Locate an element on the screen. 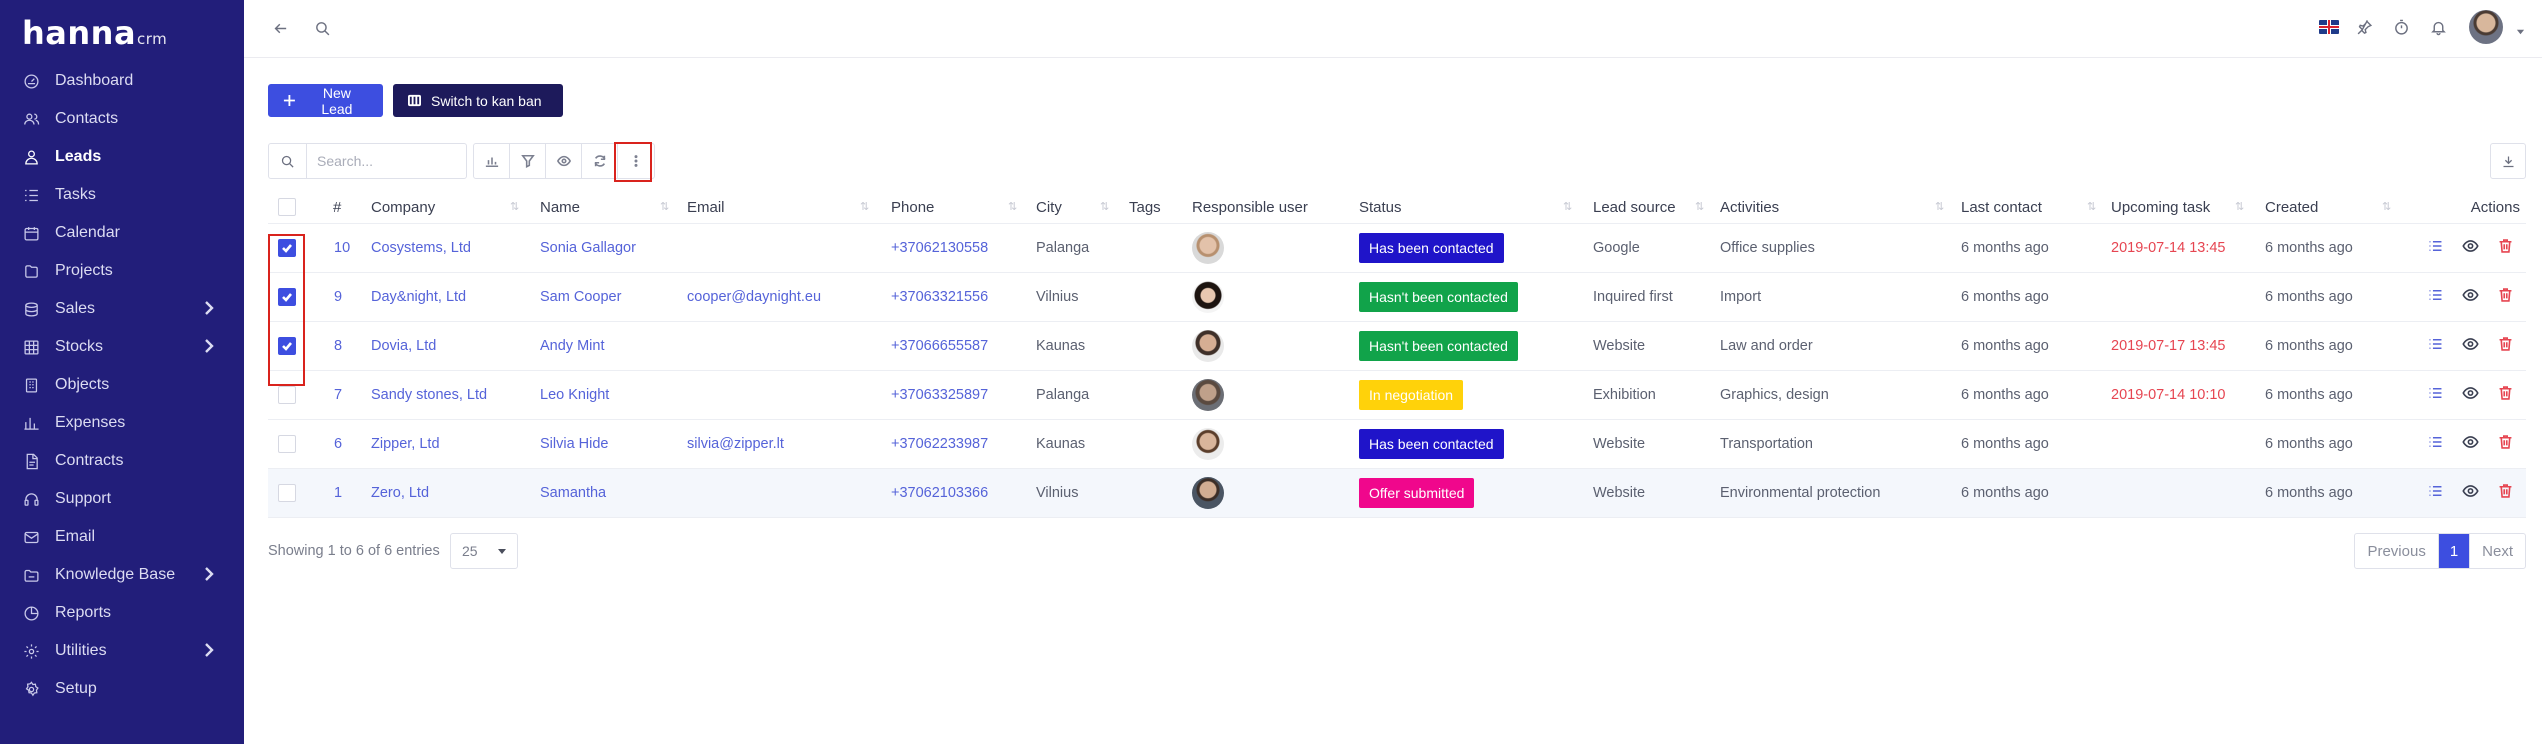 The image size is (2542, 744). sidebar-item-calendar: Calendar is located at coordinates (122, 233).